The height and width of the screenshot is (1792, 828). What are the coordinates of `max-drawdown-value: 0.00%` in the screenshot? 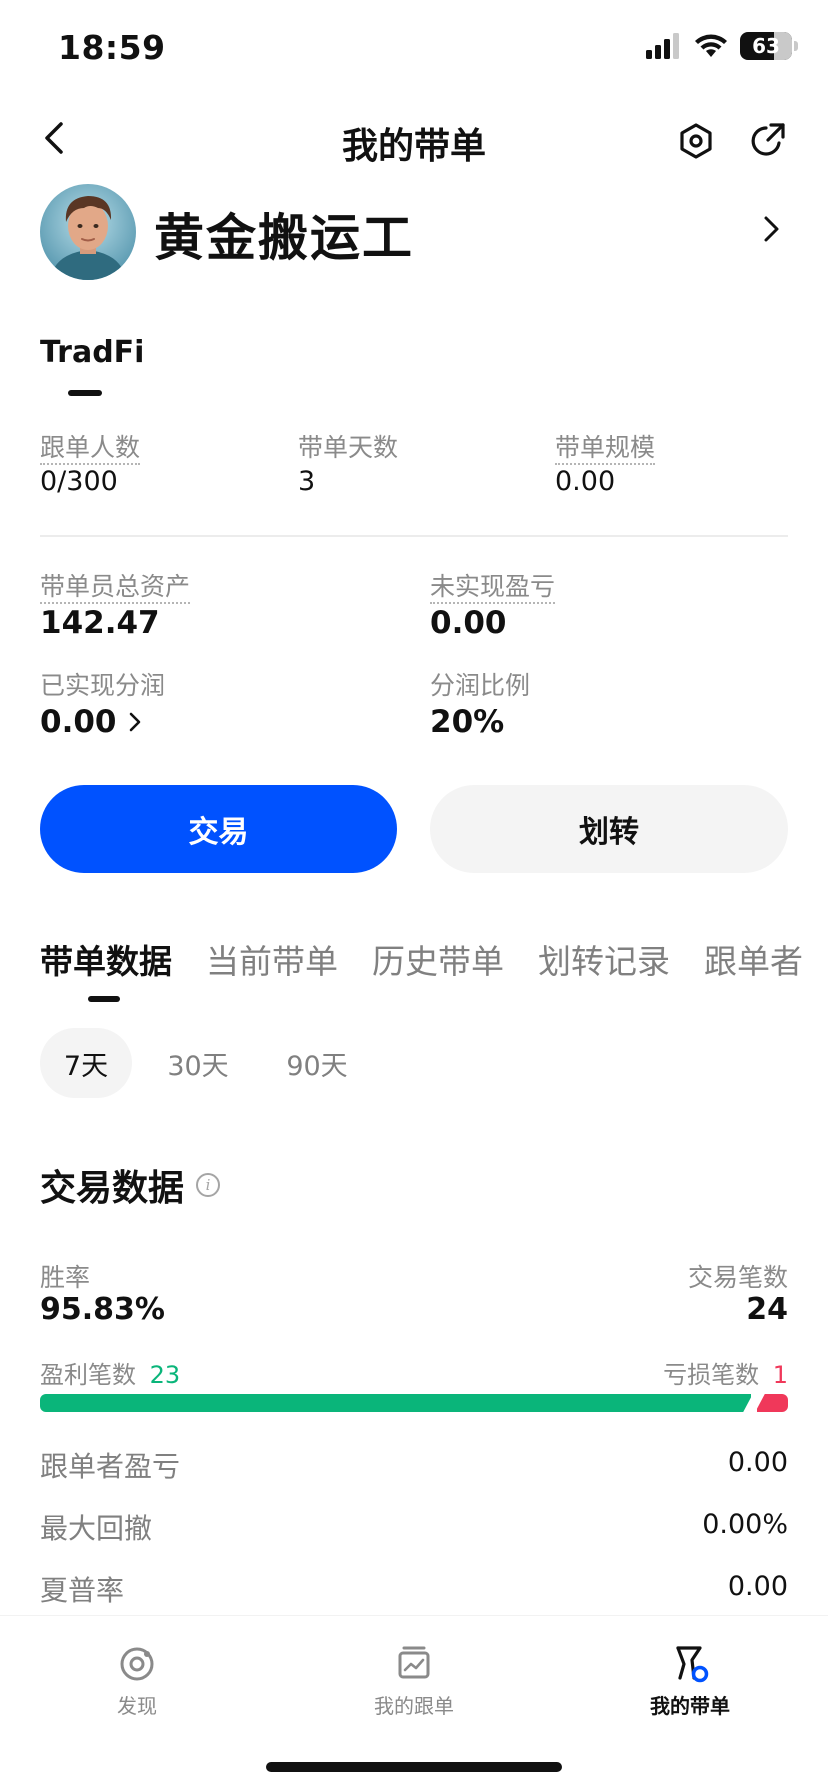 It's located at (745, 1524).